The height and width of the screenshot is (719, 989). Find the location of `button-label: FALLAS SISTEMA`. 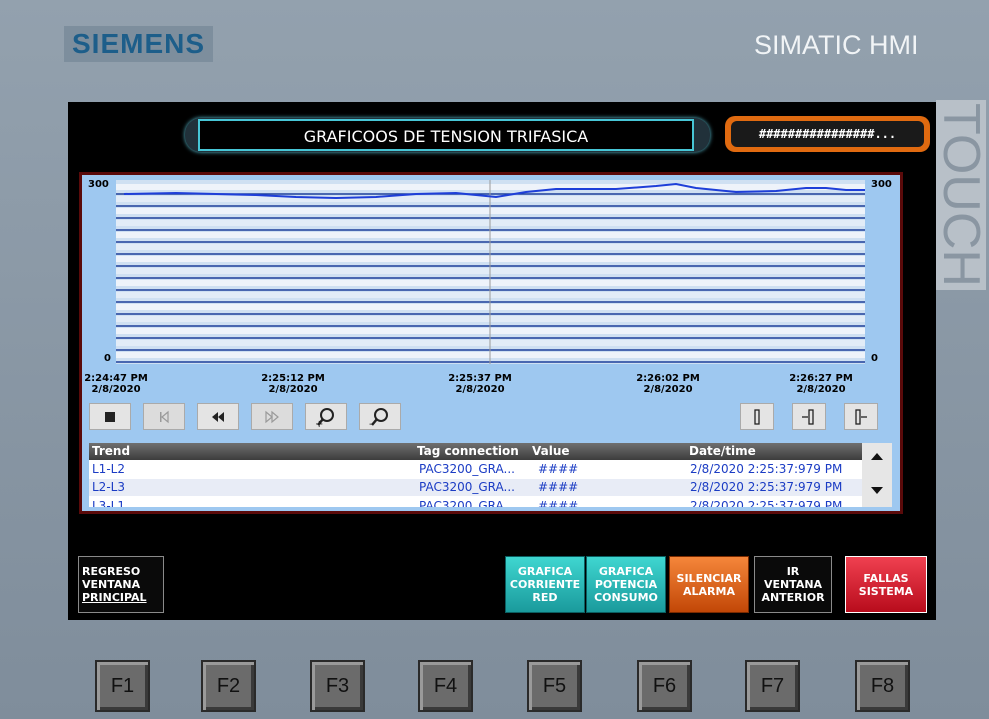

button-label: FALLAS SISTEMA is located at coordinates (886, 585).